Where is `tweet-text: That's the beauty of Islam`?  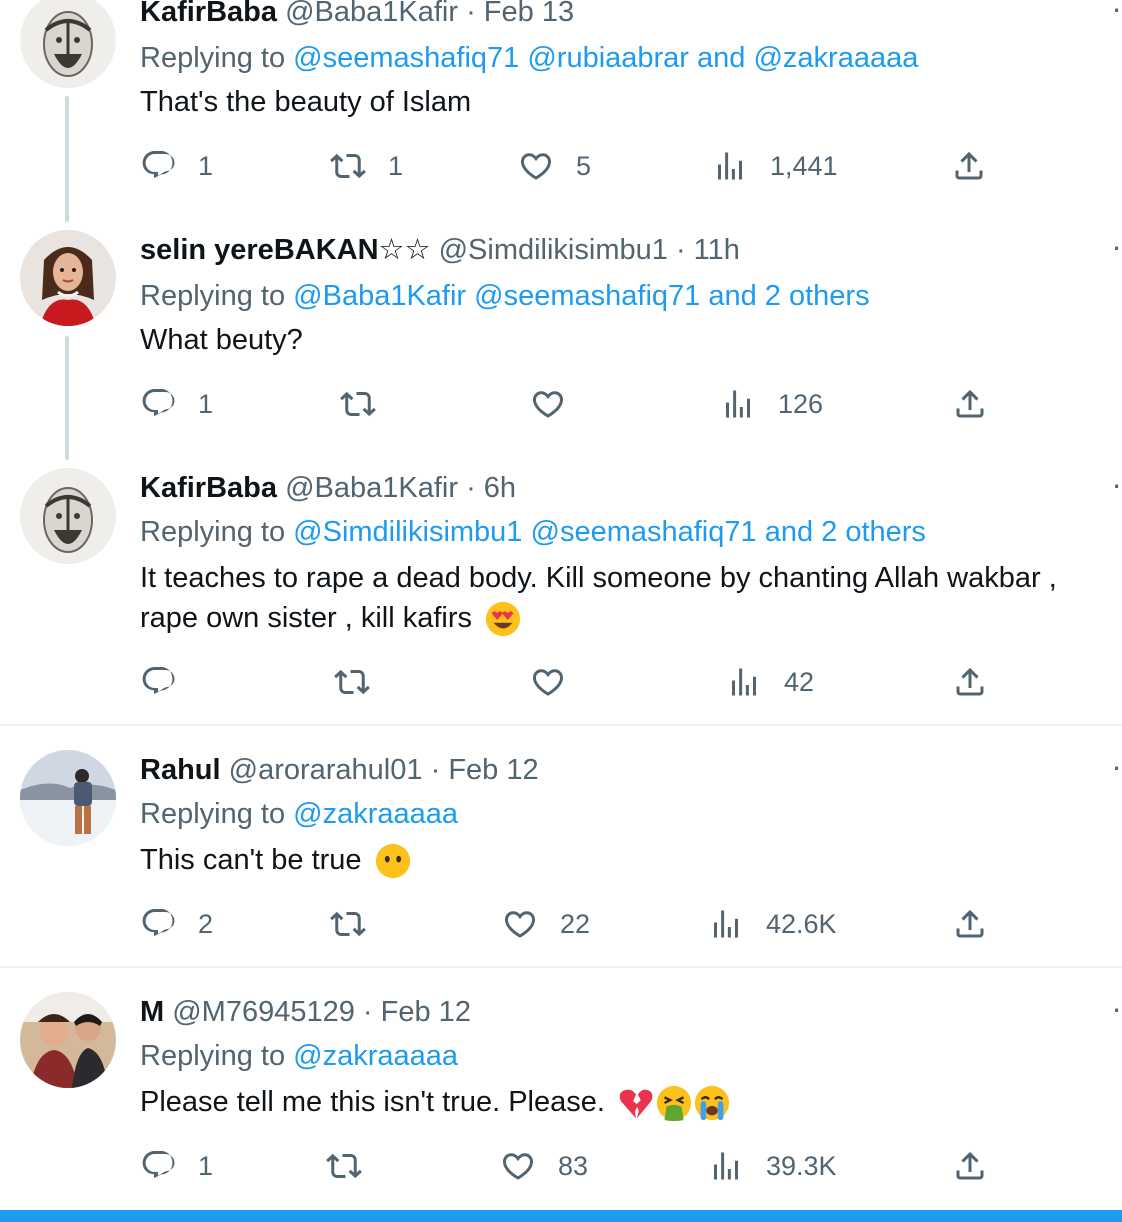 tweet-text: That's the beauty of Islam is located at coordinates (306, 102).